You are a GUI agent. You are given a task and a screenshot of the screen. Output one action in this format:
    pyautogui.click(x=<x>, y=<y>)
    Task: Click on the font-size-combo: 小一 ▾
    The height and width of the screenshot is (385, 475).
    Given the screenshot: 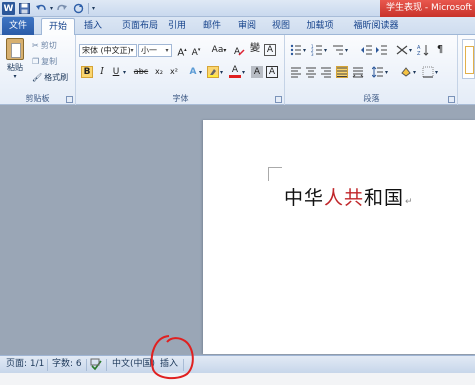 What is the action you would take?
    pyautogui.click(x=155, y=50)
    